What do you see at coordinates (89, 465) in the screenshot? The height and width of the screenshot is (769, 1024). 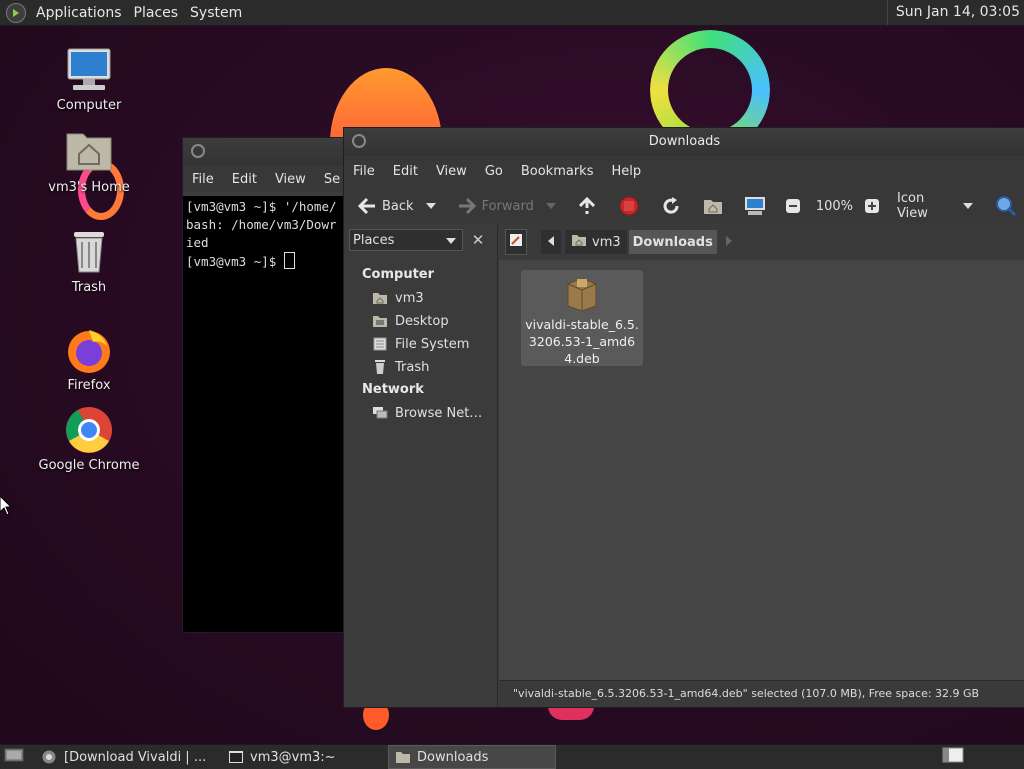 I see `desktop-icon-label: Google Chrome` at bounding box center [89, 465].